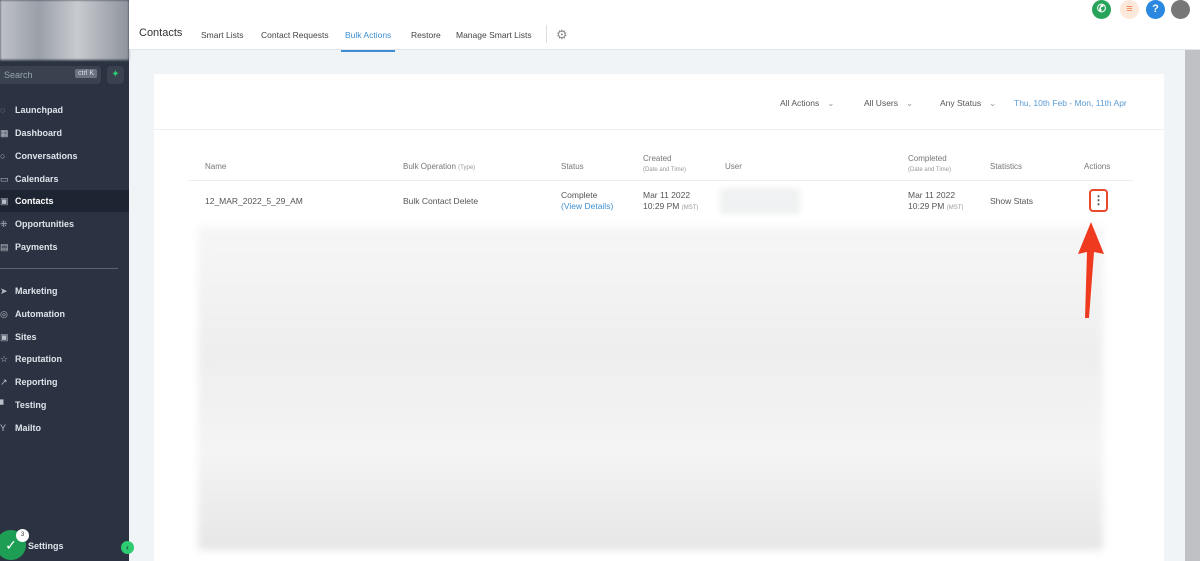 This screenshot has height=561, width=1200. What do you see at coordinates (671, 200) in the screenshot?
I see `row-created: Mar 11 2022 10:29 PM (MST)` at bounding box center [671, 200].